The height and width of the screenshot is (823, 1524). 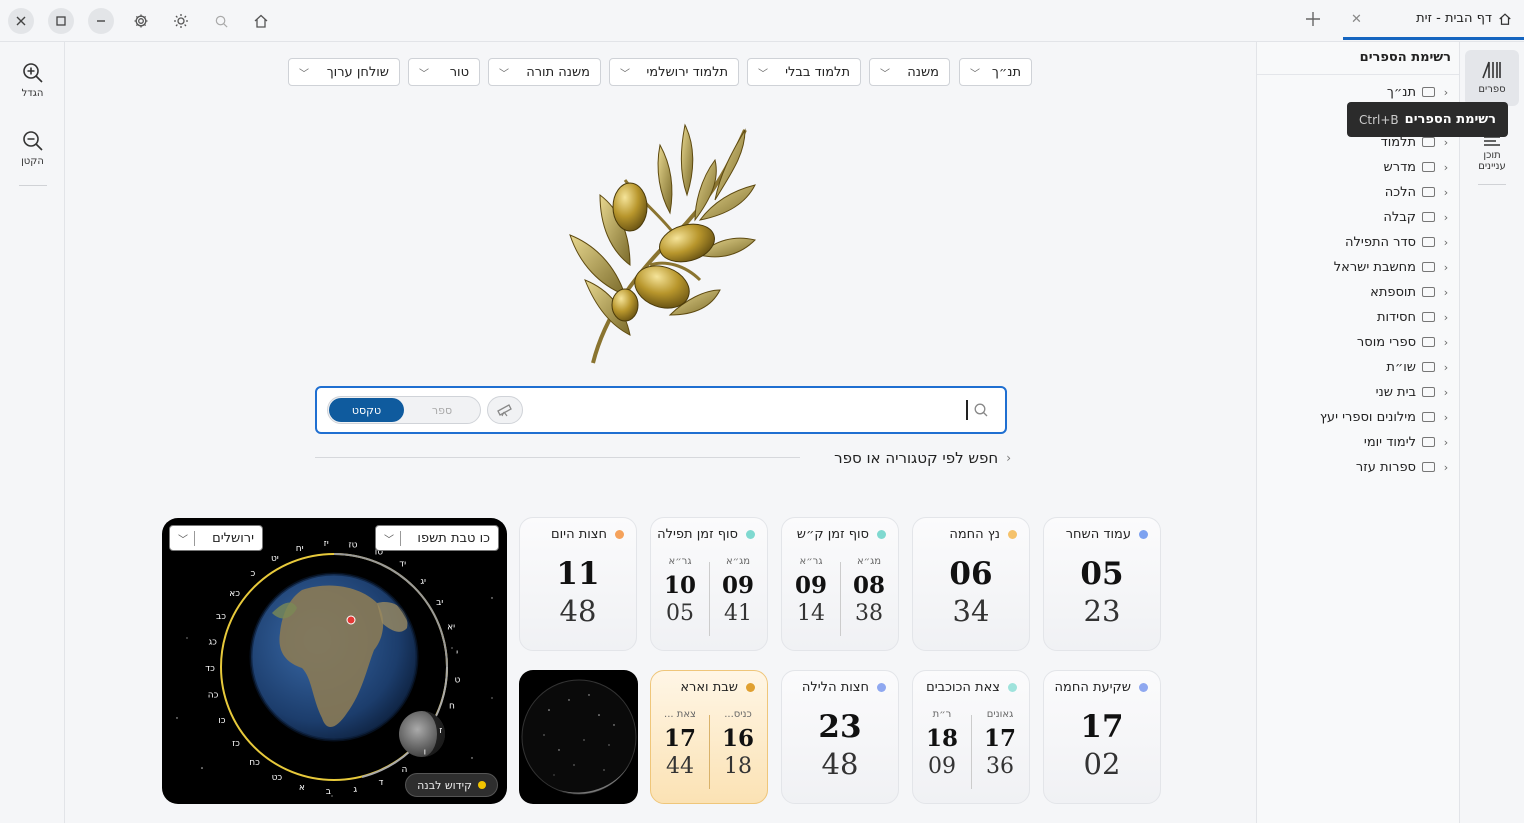 What do you see at coordinates (1454, 18) in the screenshot?
I see `tab-title: דף הבית - זית` at bounding box center [1454, 18].